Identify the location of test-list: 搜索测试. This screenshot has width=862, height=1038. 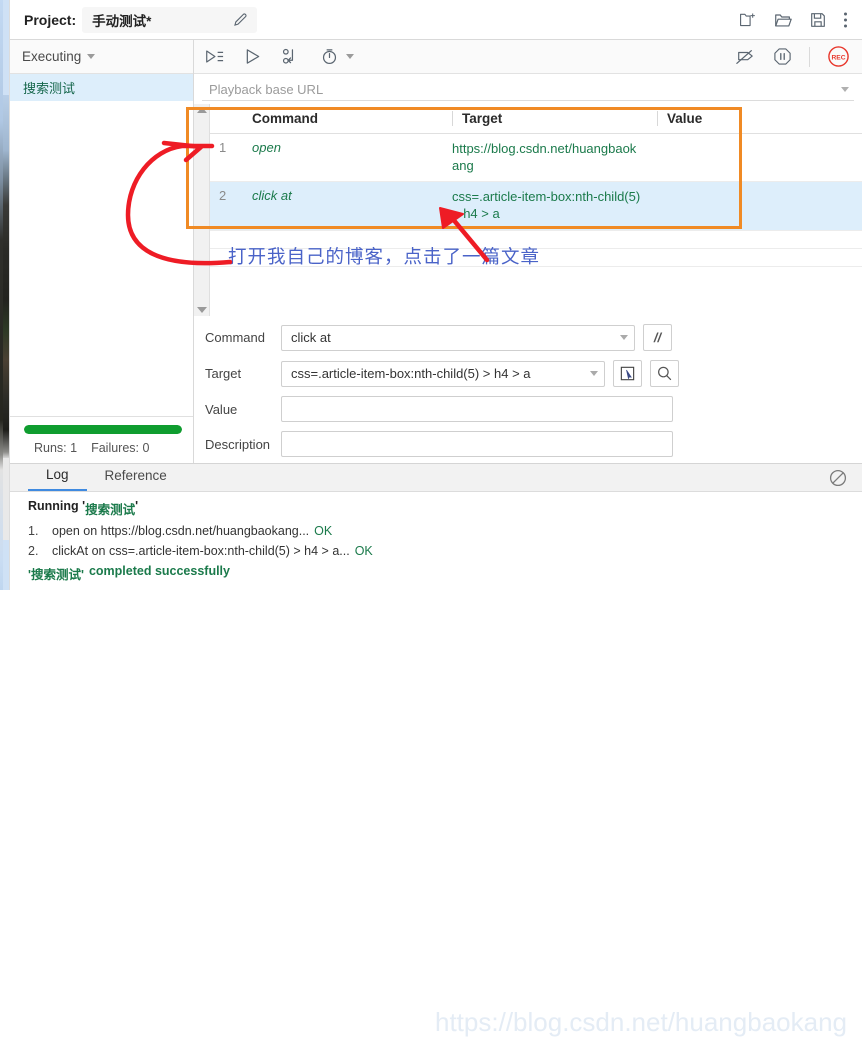
(101, 245).